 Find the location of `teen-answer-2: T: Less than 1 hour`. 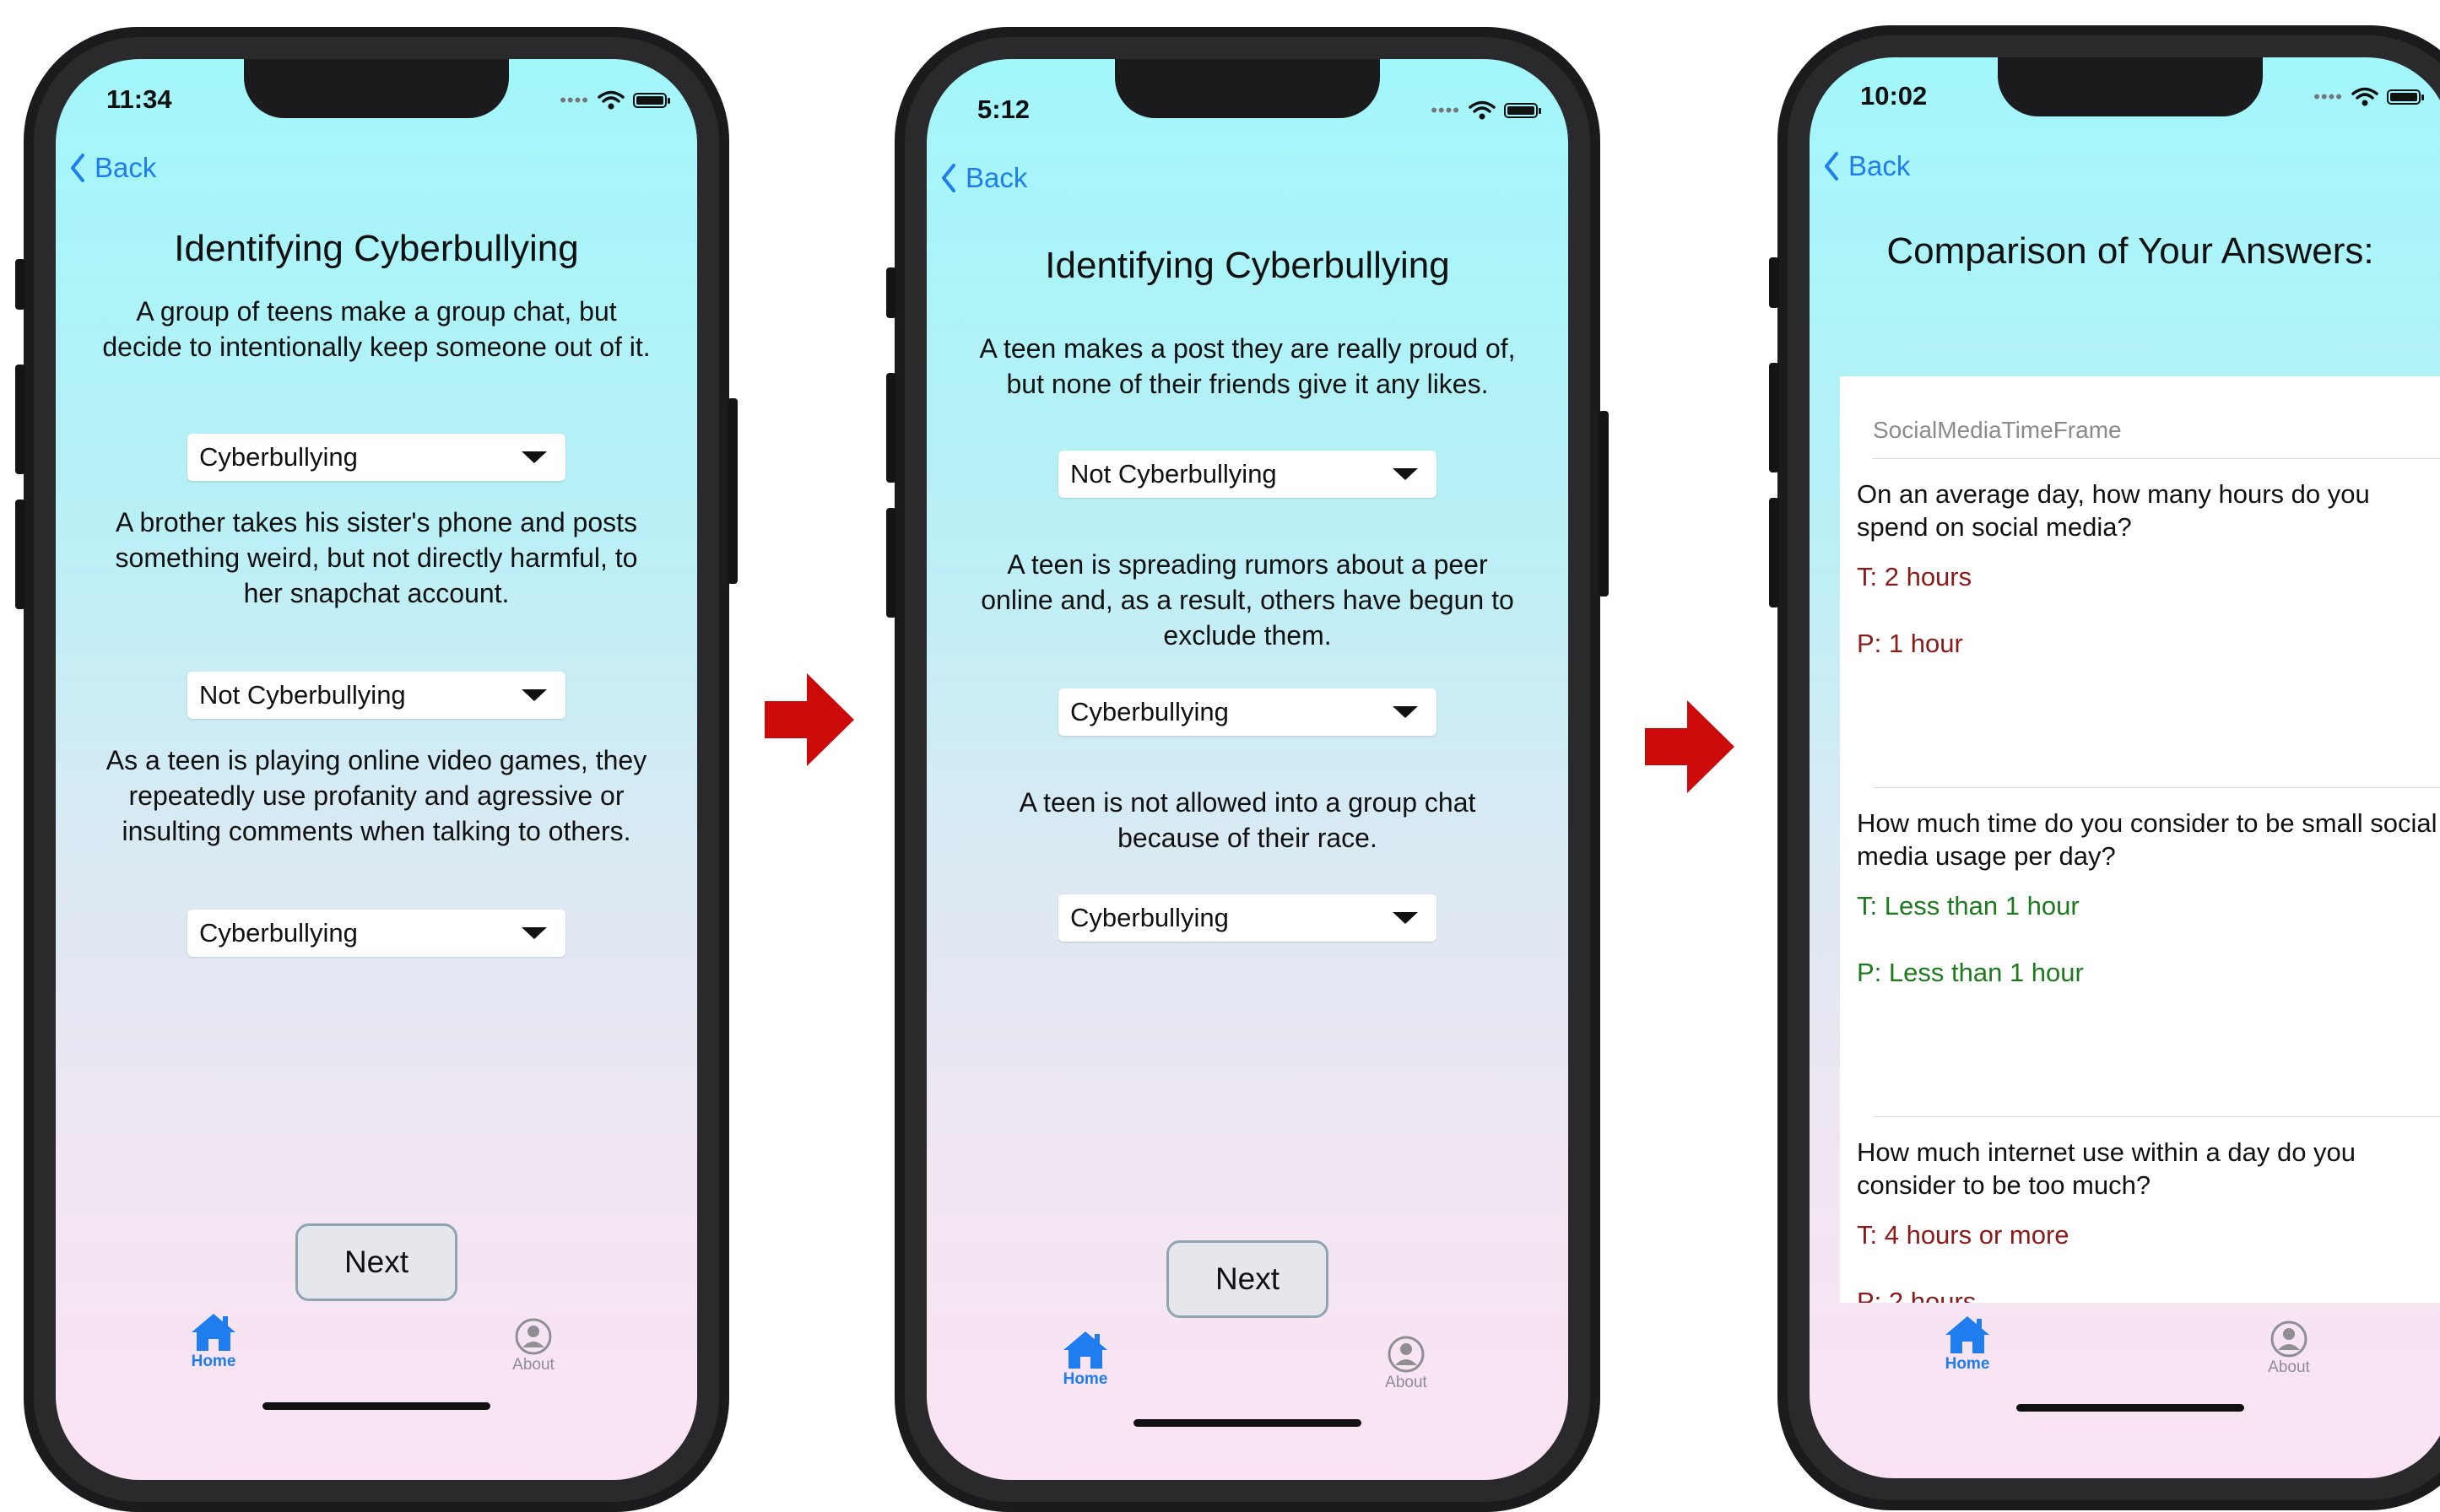

teen-answer-2: T: Less than 1 hour is located at coordinates (1968, 906).